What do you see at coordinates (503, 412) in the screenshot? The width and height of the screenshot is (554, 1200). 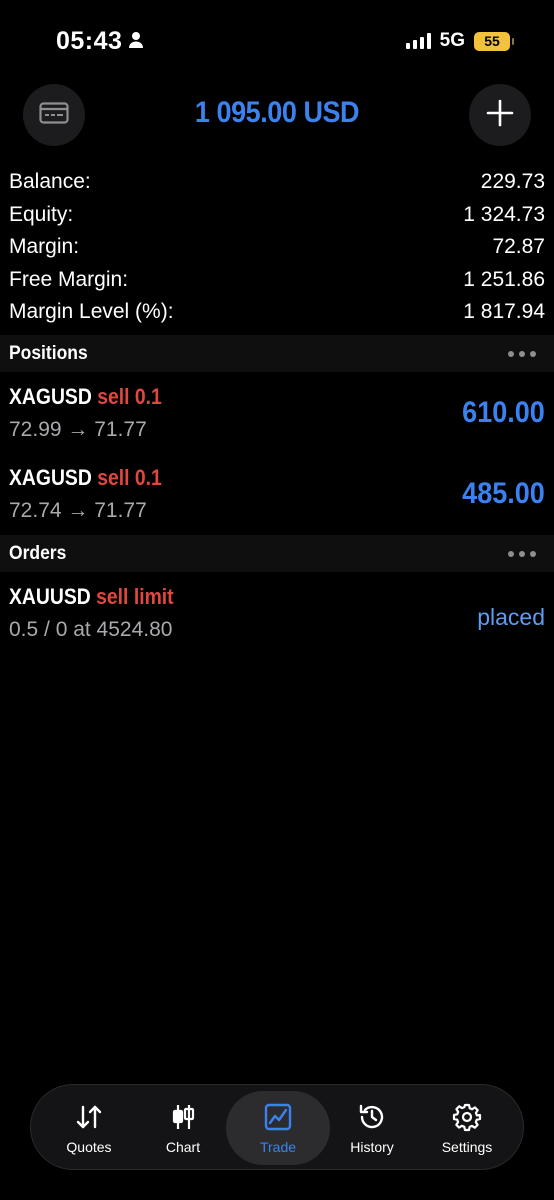 I see `position-profit: 610.00` at bounding box center [503, 412].